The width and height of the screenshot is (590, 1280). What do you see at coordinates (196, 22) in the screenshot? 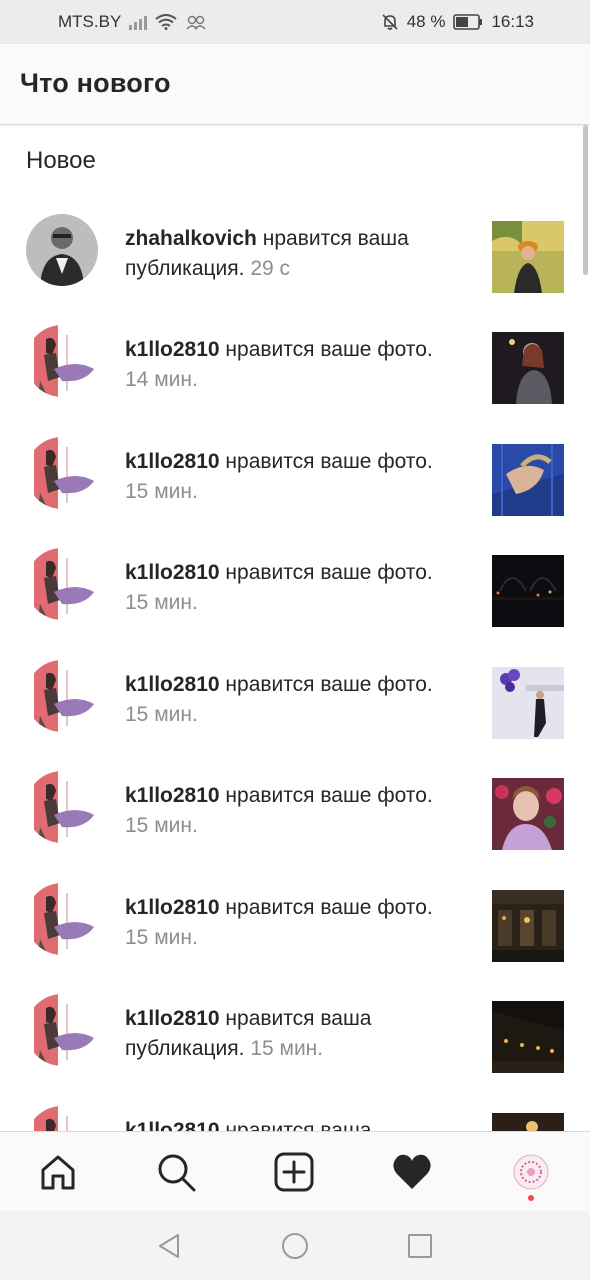
I see `hotspot-icon` at bounding box center [196, 22].